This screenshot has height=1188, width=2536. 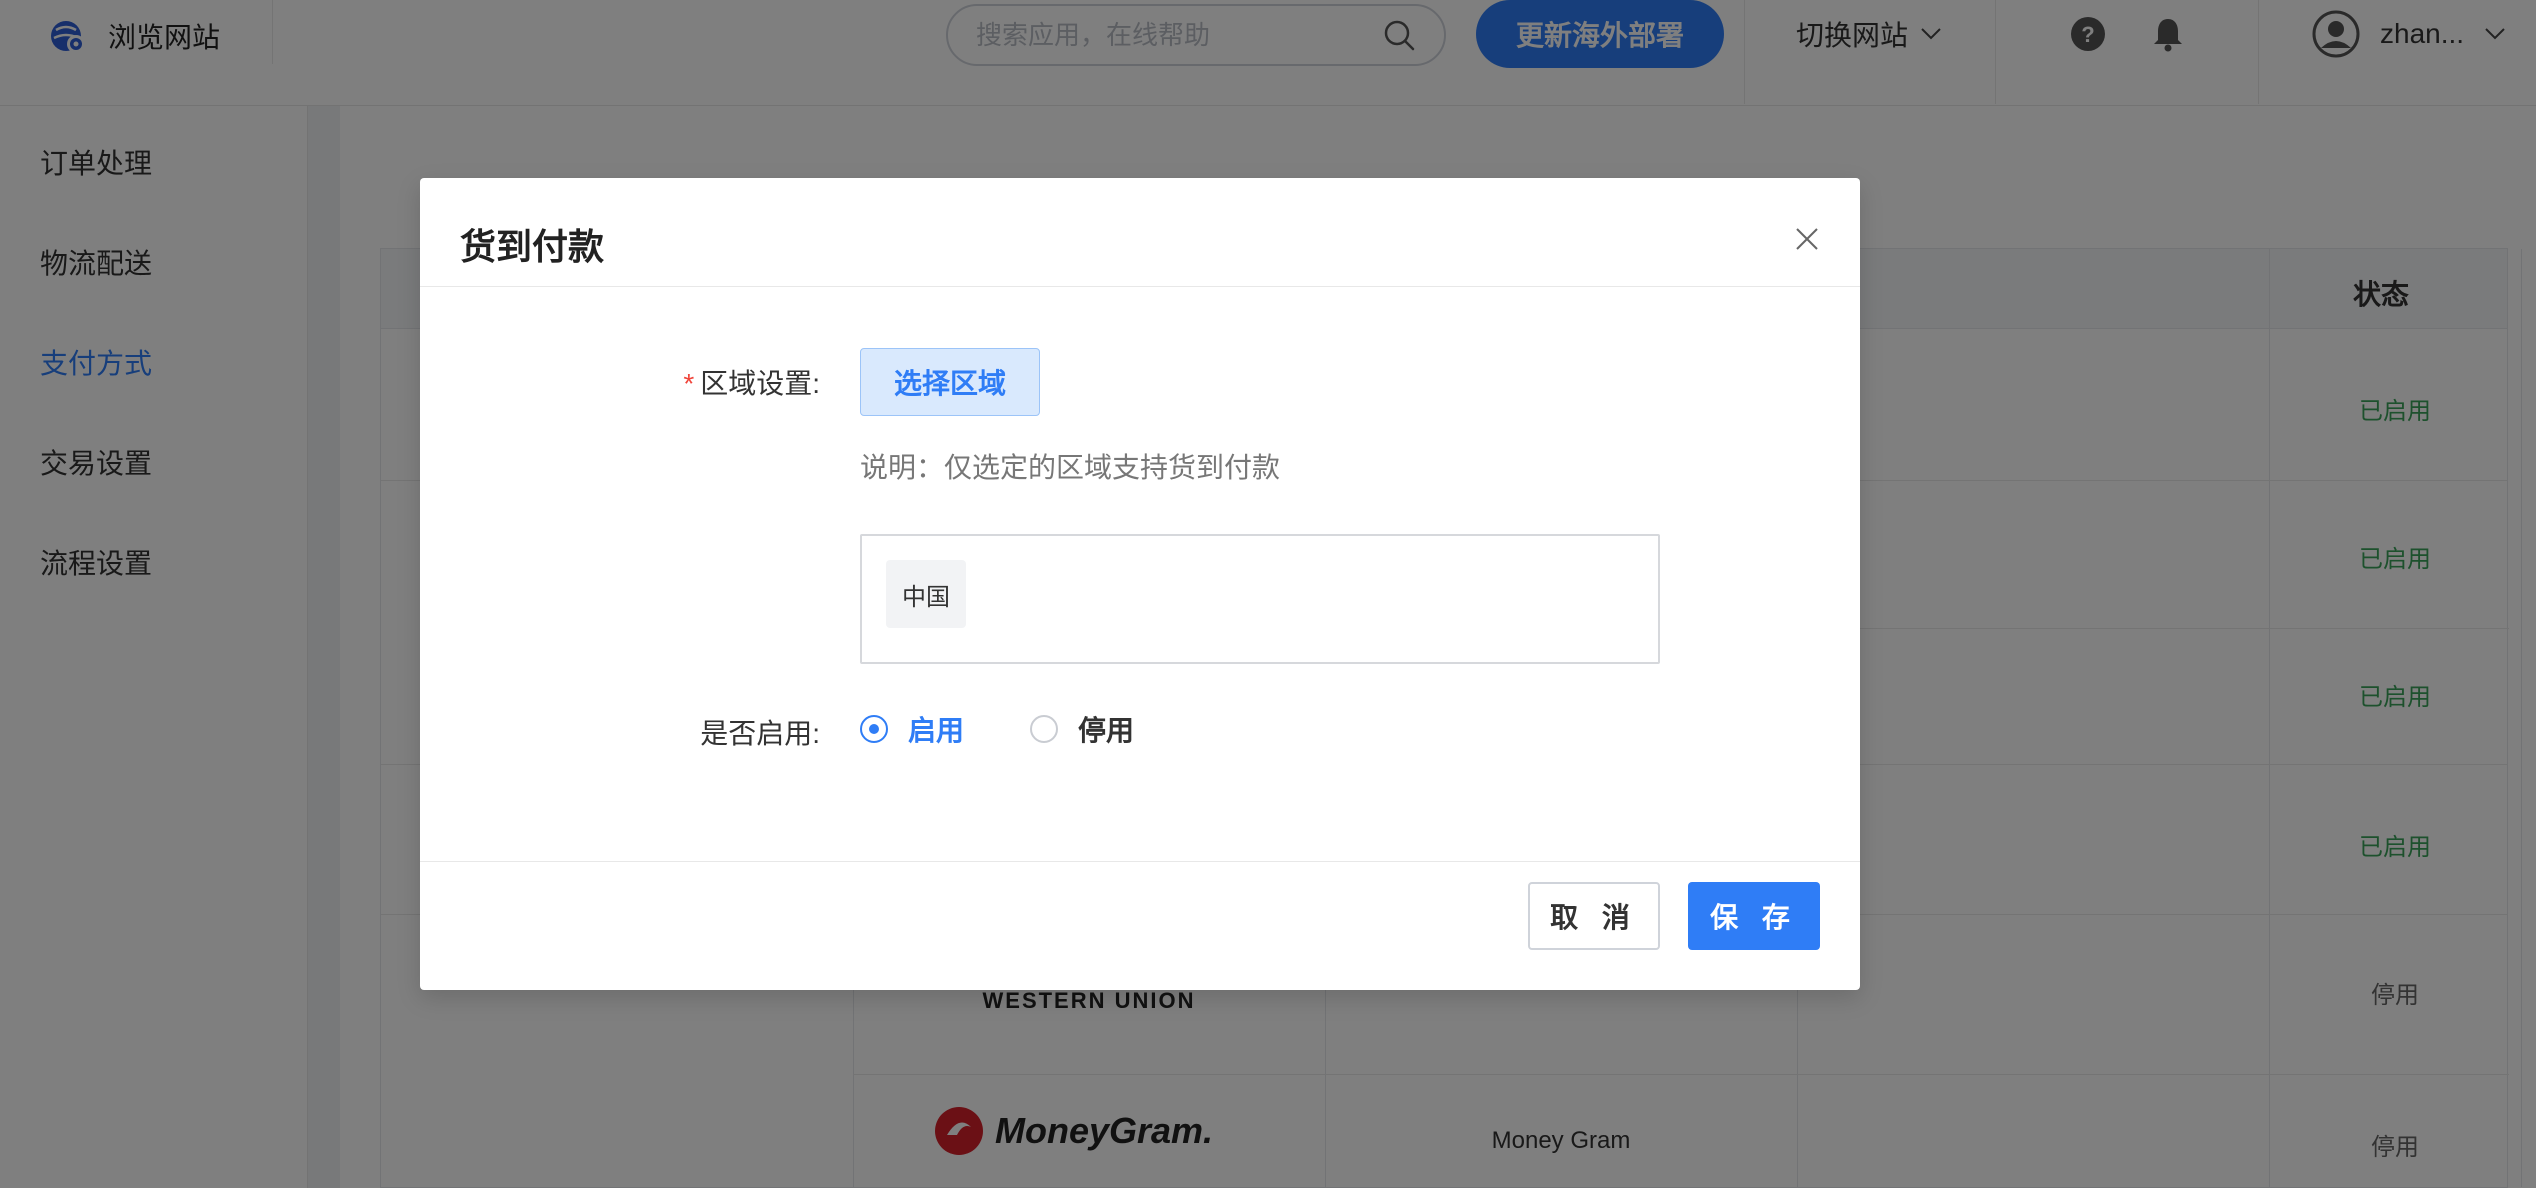 What do you see at coordinates (1140, 925) in the screenshot?
I see `dialog-footer: 取 消 保 存` at bounding box center [1140, 925].